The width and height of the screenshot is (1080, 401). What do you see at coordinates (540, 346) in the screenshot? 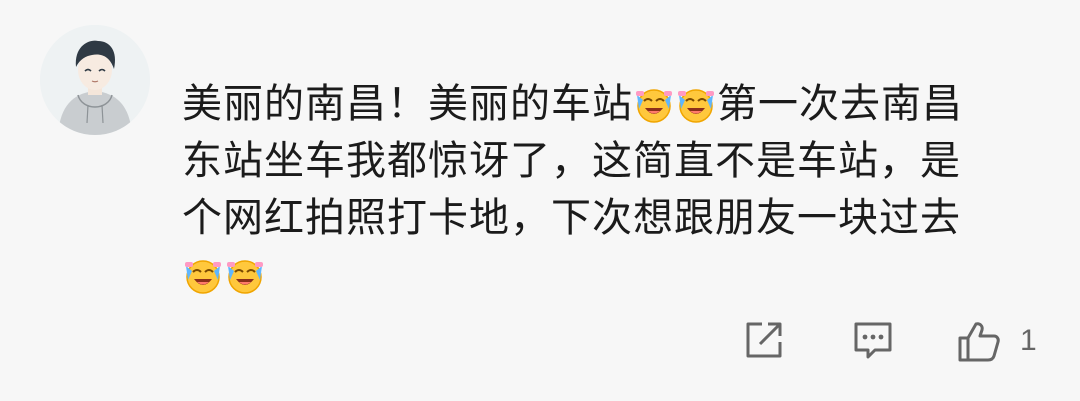
I see `comment-actions: 1` at bounding box center [540, 346].